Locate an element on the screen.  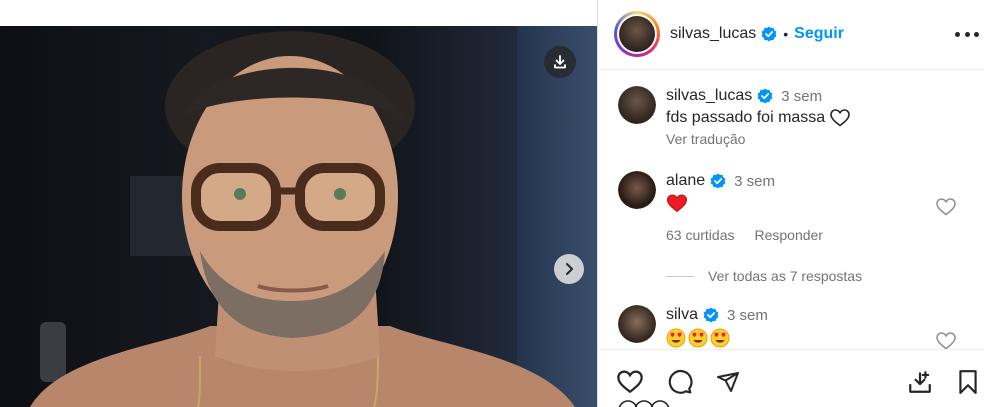
red-heart-emoji-icon is located at coordinates (677, 203).